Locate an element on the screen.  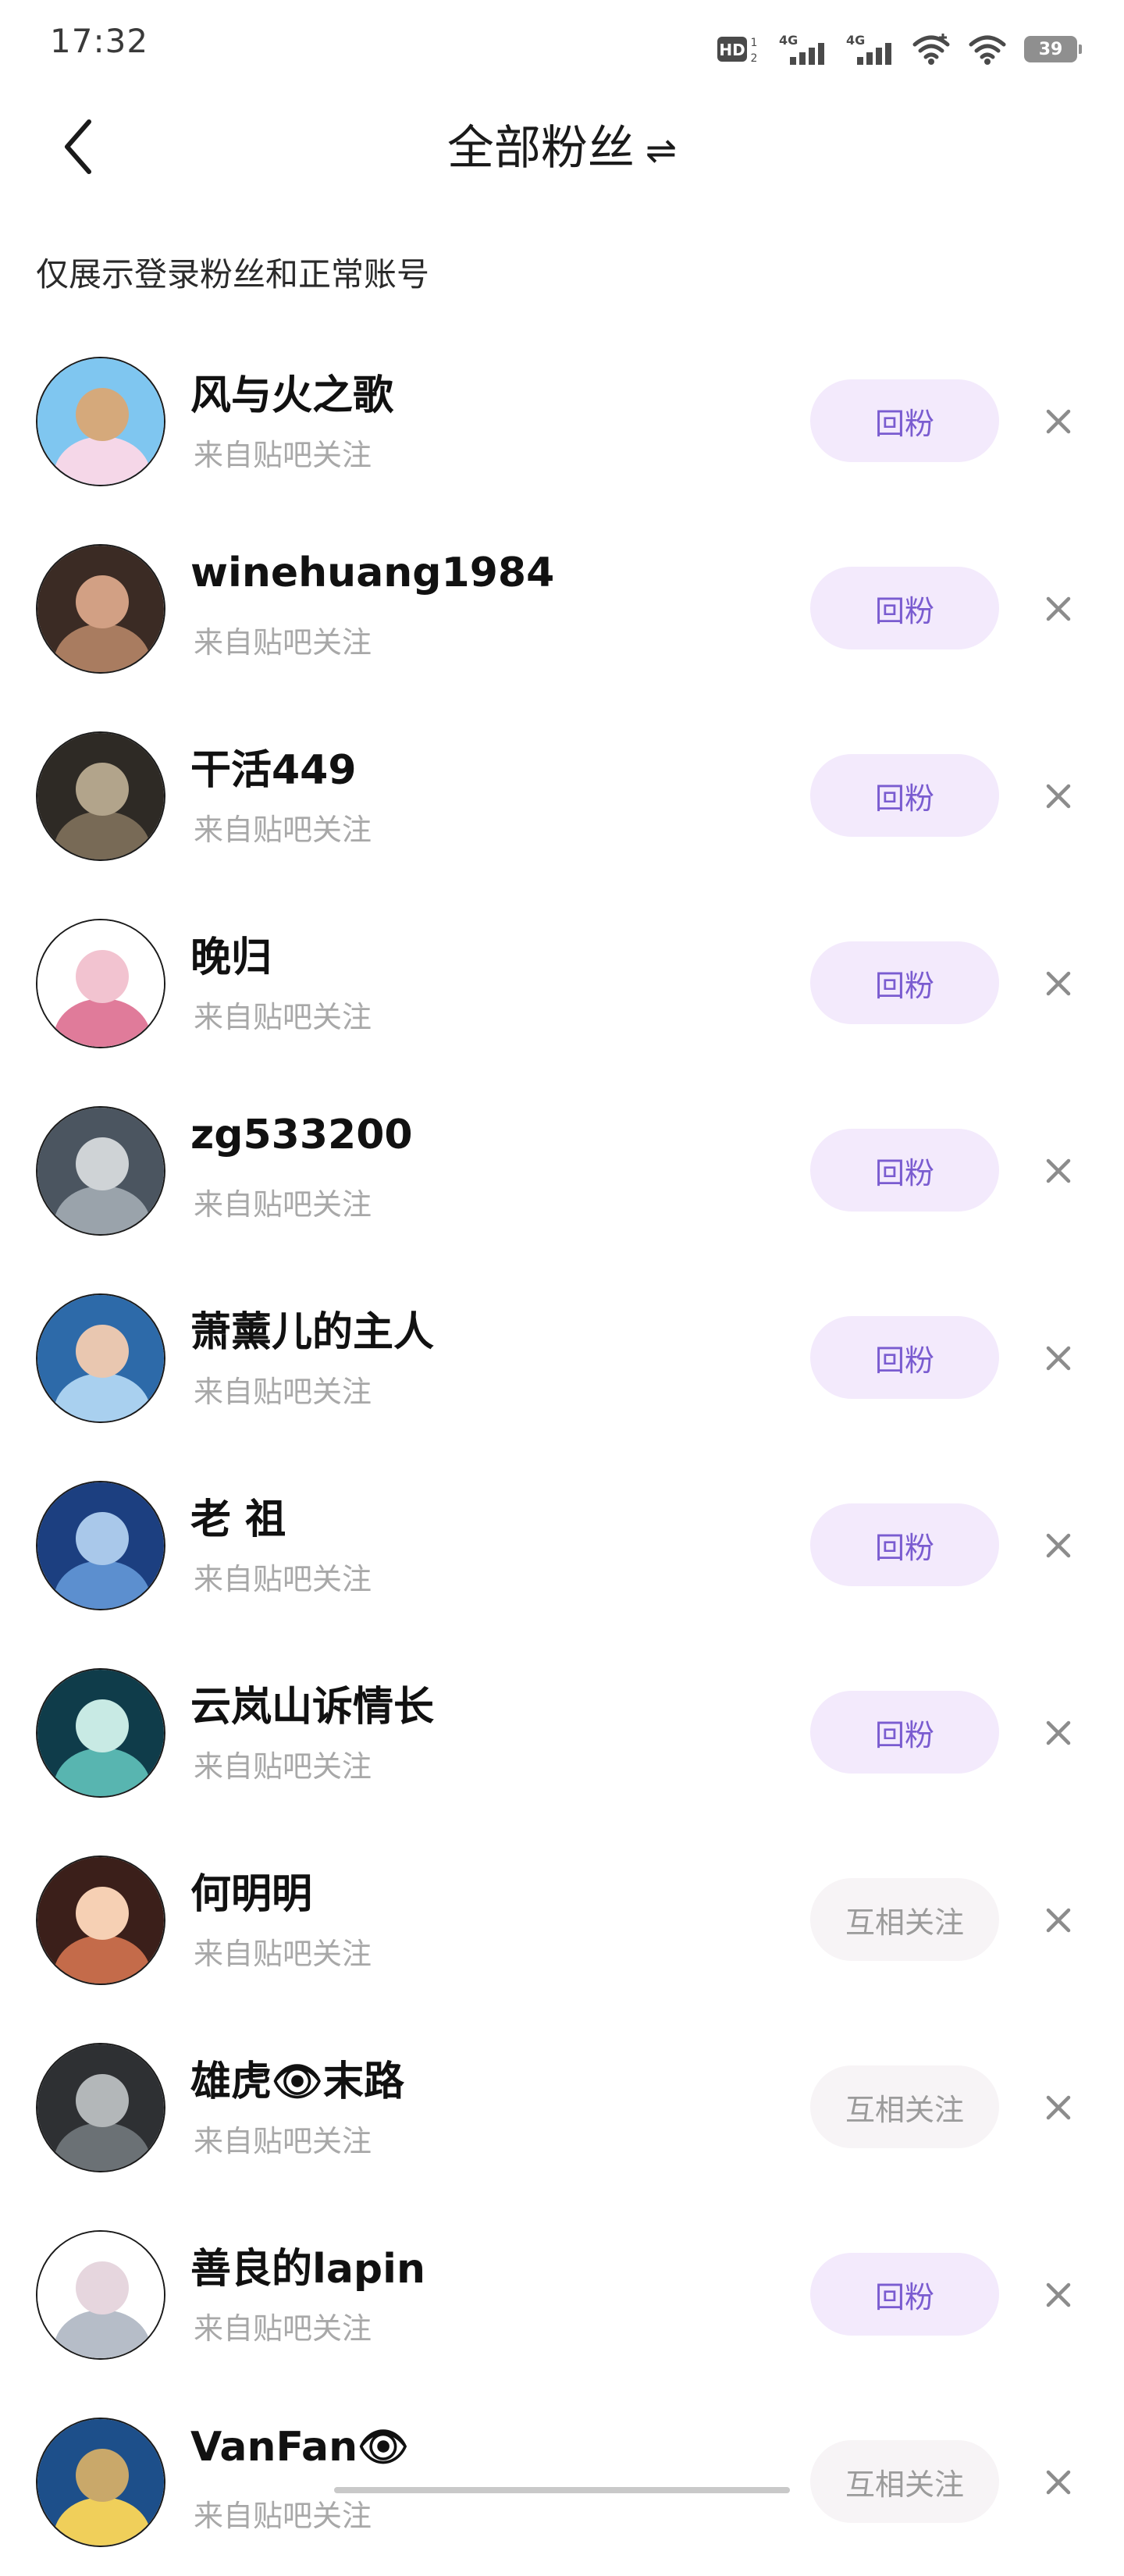
fan-row: zg533200 来自贴吧关注 回粉 is located at coordinates (562, 1171).